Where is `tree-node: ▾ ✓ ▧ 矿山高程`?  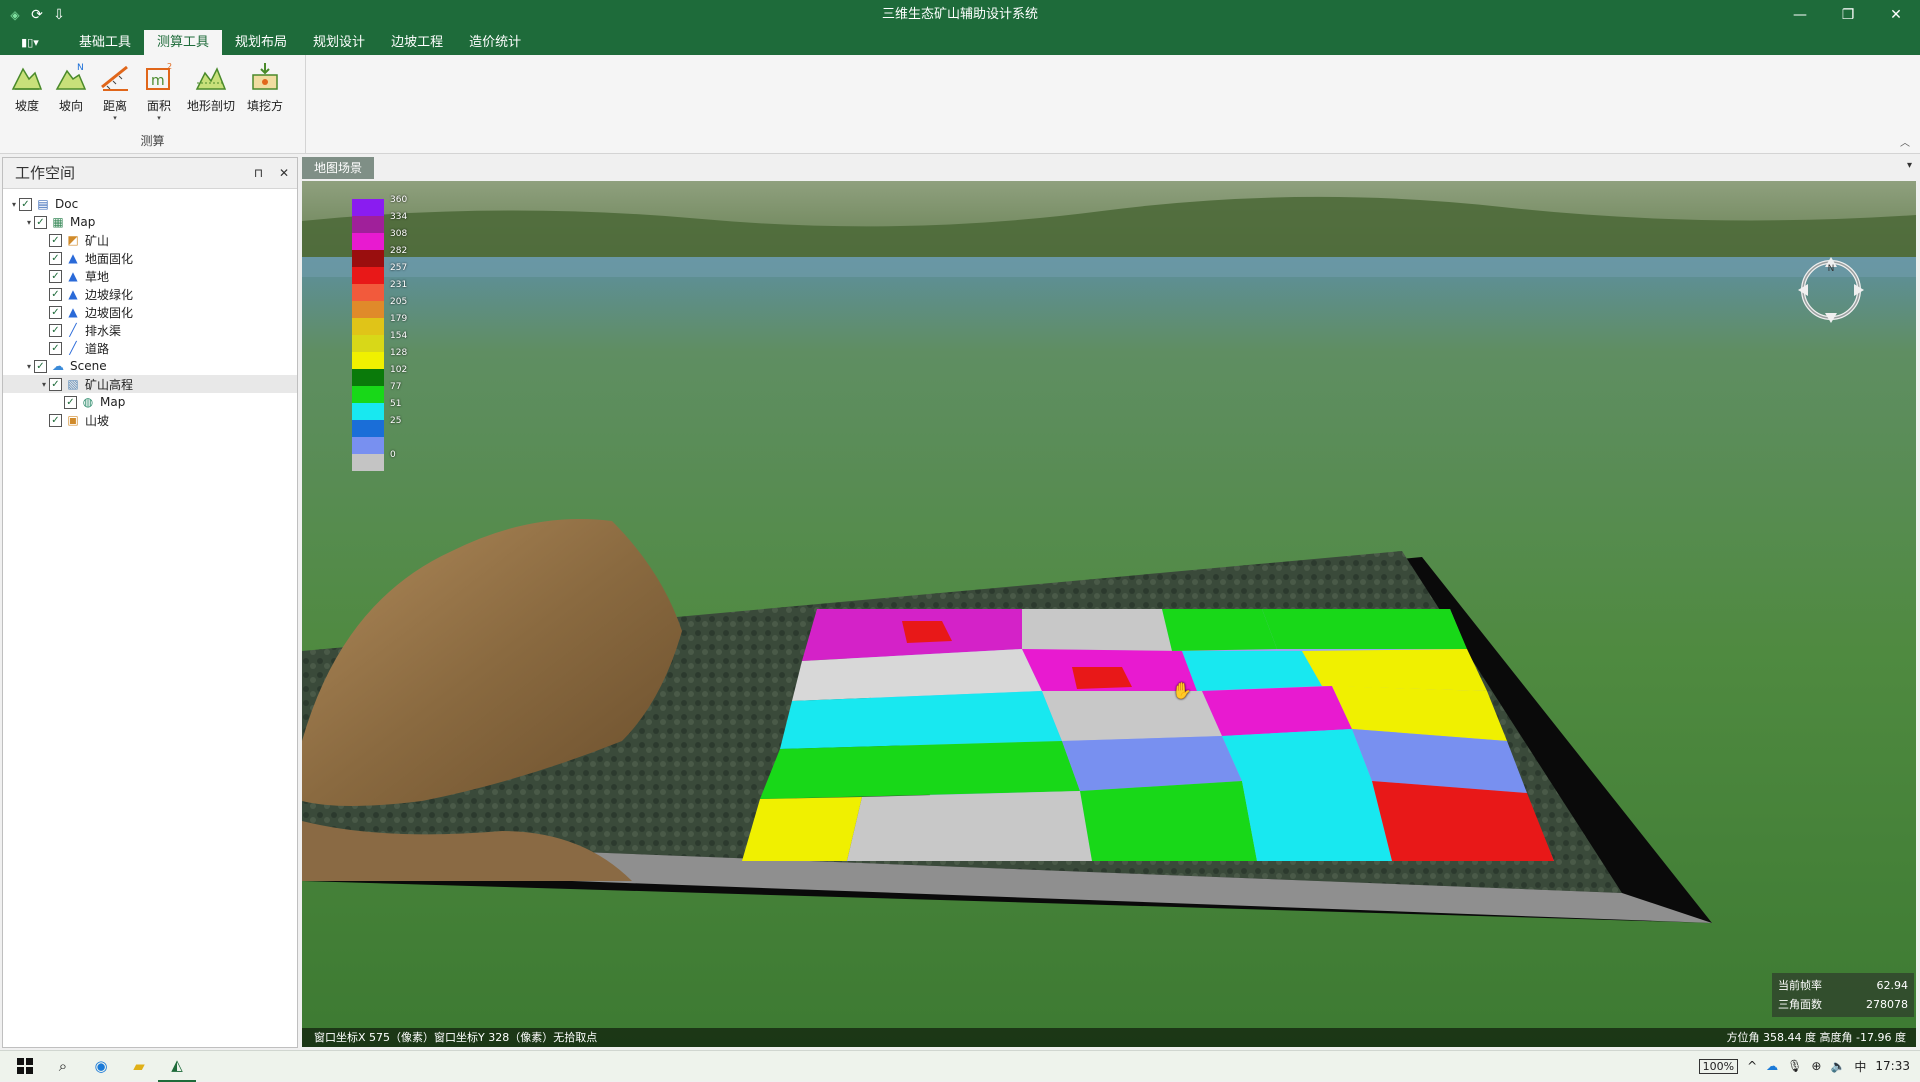 tree-node: ▾ ✓ ▧ 矿山高程 is located at coordinates (150, 384).